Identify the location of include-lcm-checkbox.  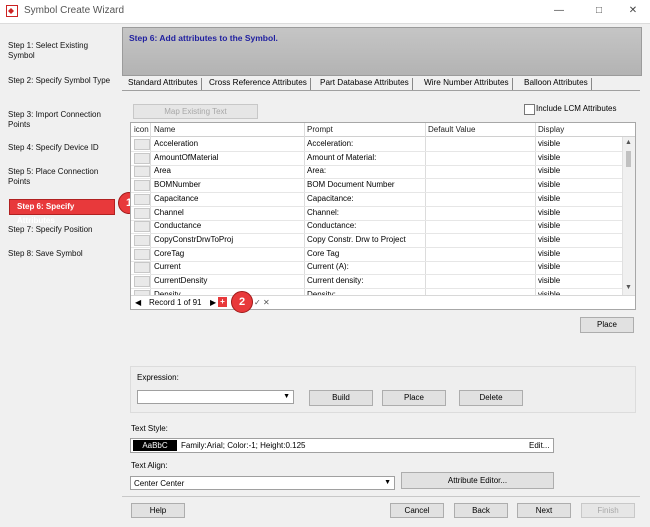
(529, 109).